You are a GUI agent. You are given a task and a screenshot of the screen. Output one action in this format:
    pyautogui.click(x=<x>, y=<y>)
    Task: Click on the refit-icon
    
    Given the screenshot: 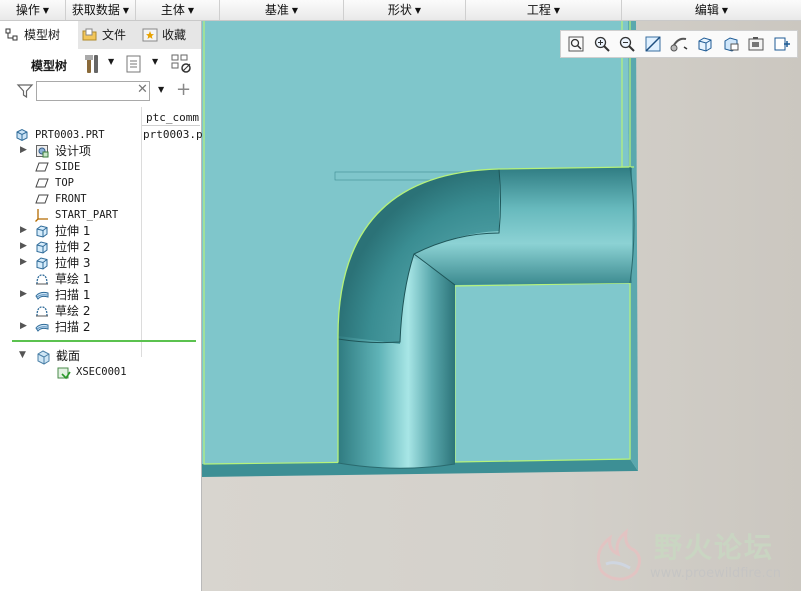 What is the action you would take?
    pyautogui.click(x=576, y=44)
    